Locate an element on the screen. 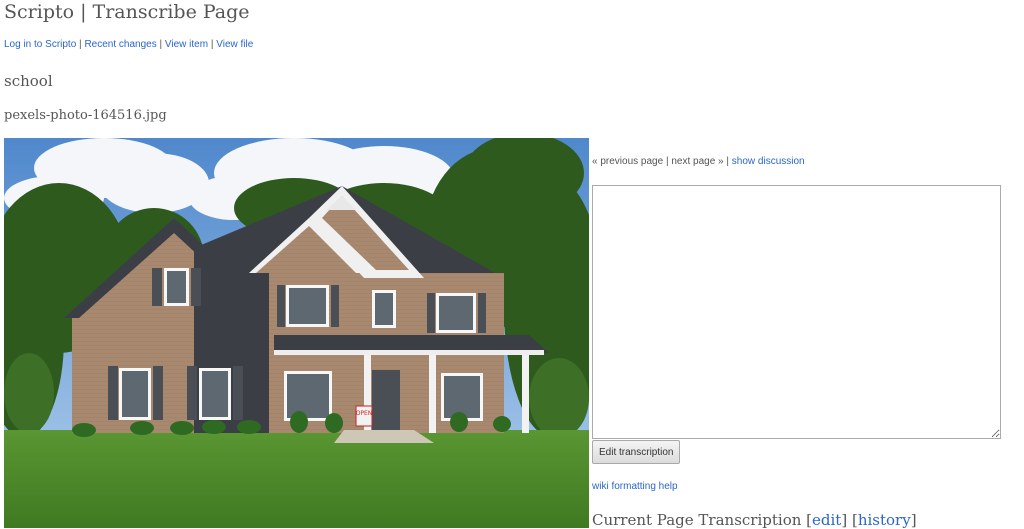  recent-changes-link: Recent changes is located at coordinates (120, 44).